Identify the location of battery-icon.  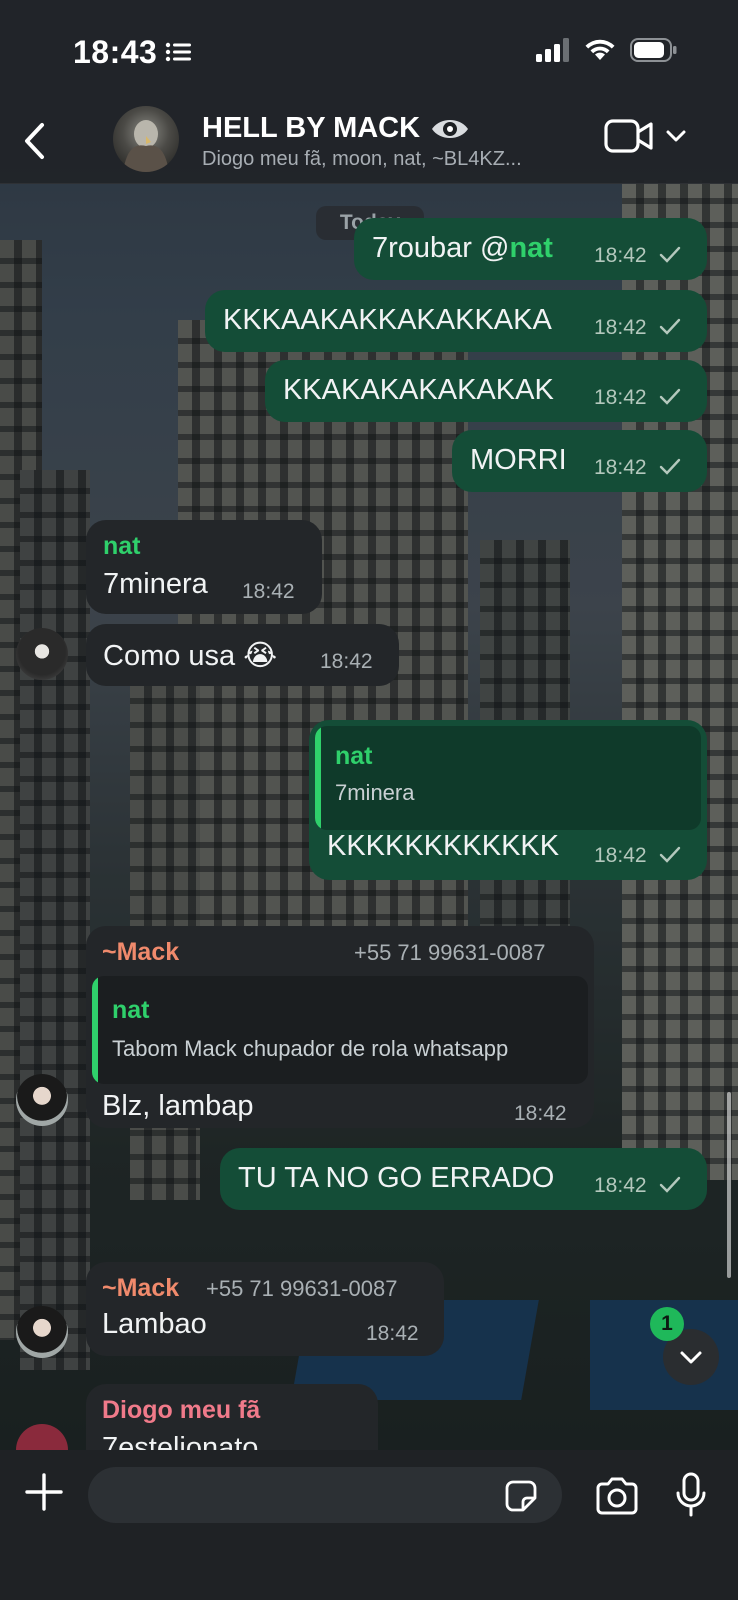
(653, 50).